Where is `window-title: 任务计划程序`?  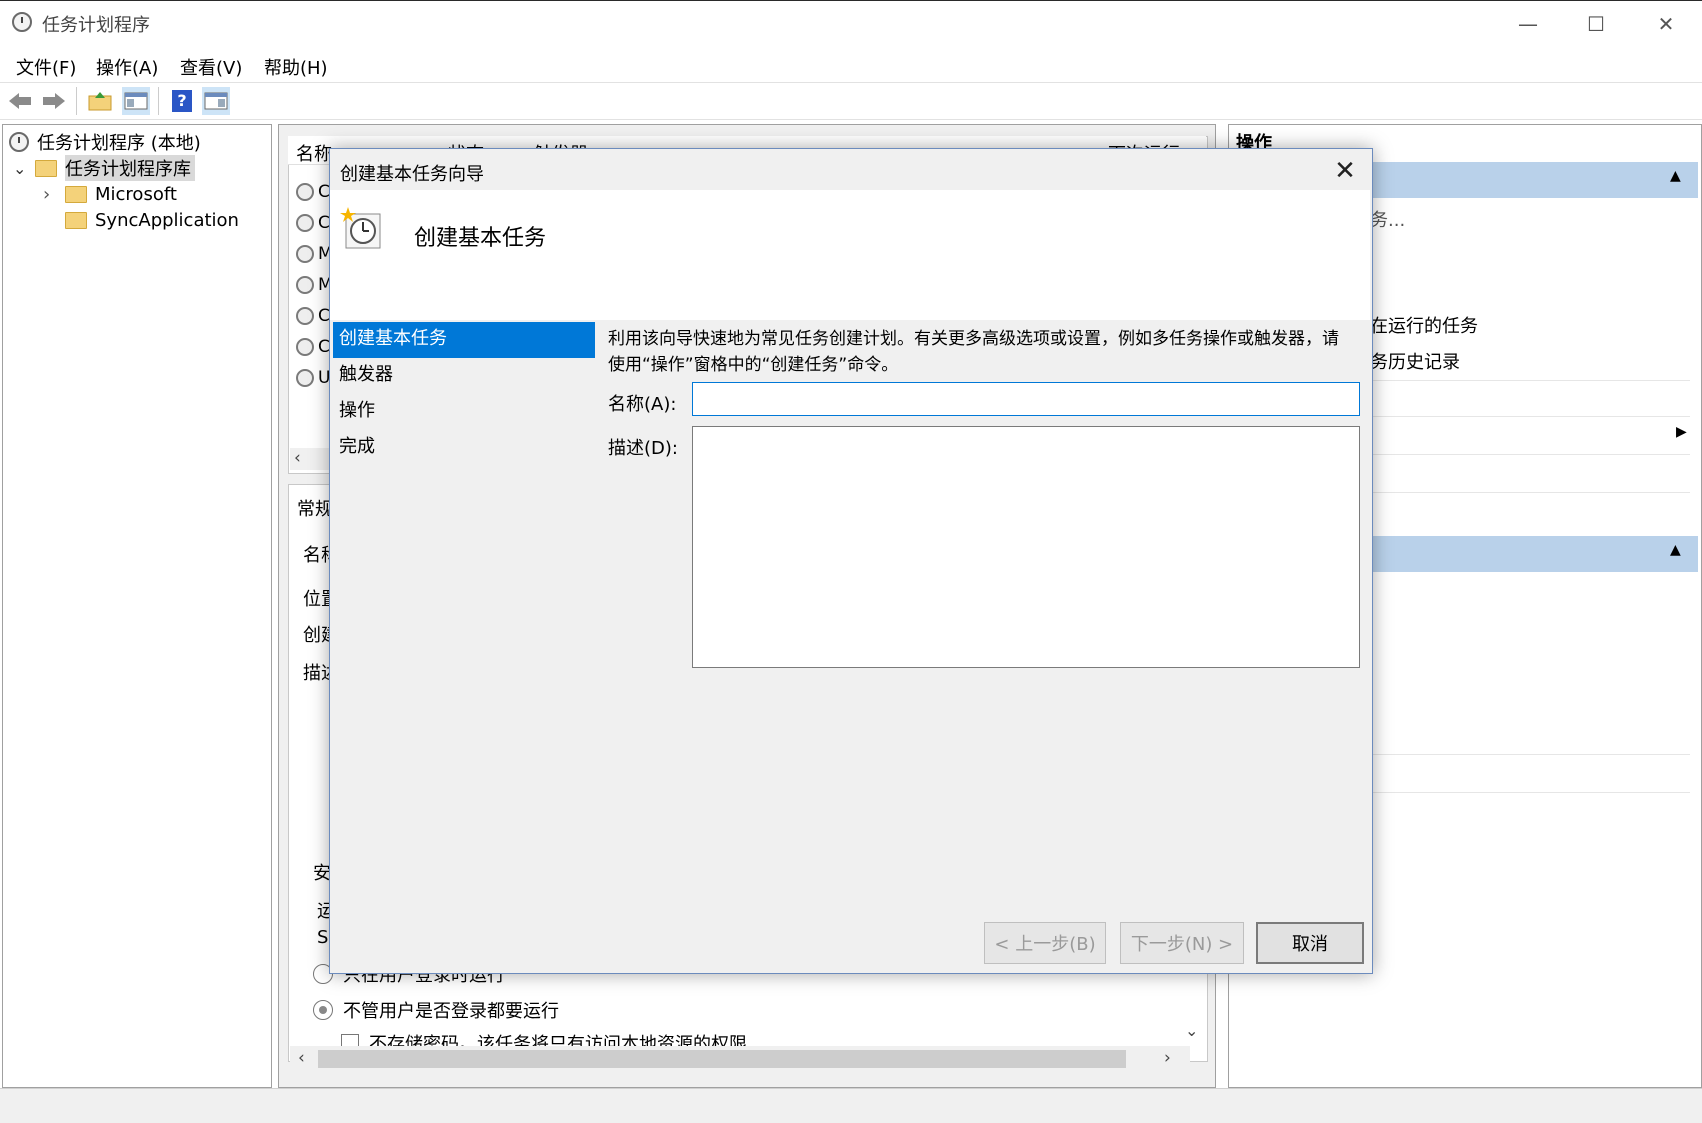
window-title: 任务计划程序 is located at coordinates (96, 25).